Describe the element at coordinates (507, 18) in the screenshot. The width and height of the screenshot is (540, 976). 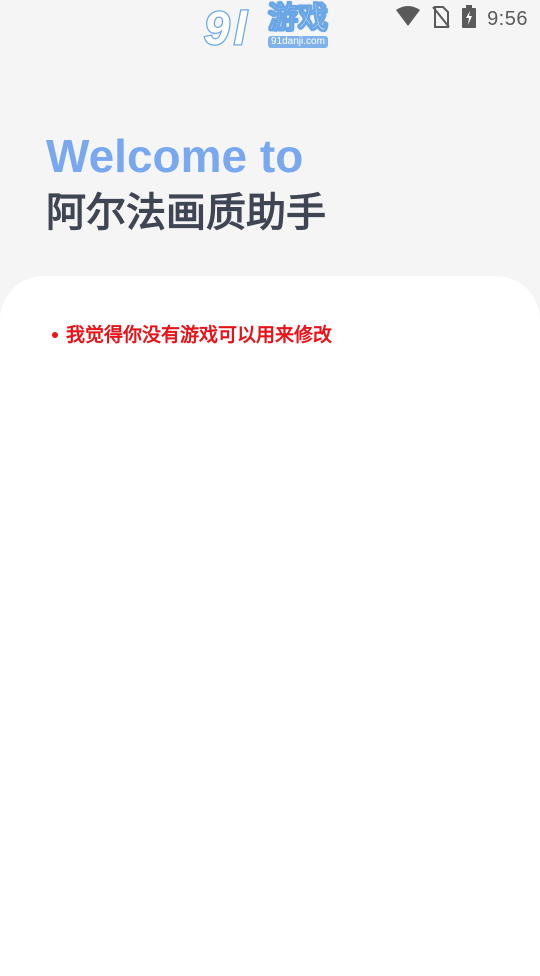
I see `clock: 9:56` at that location.